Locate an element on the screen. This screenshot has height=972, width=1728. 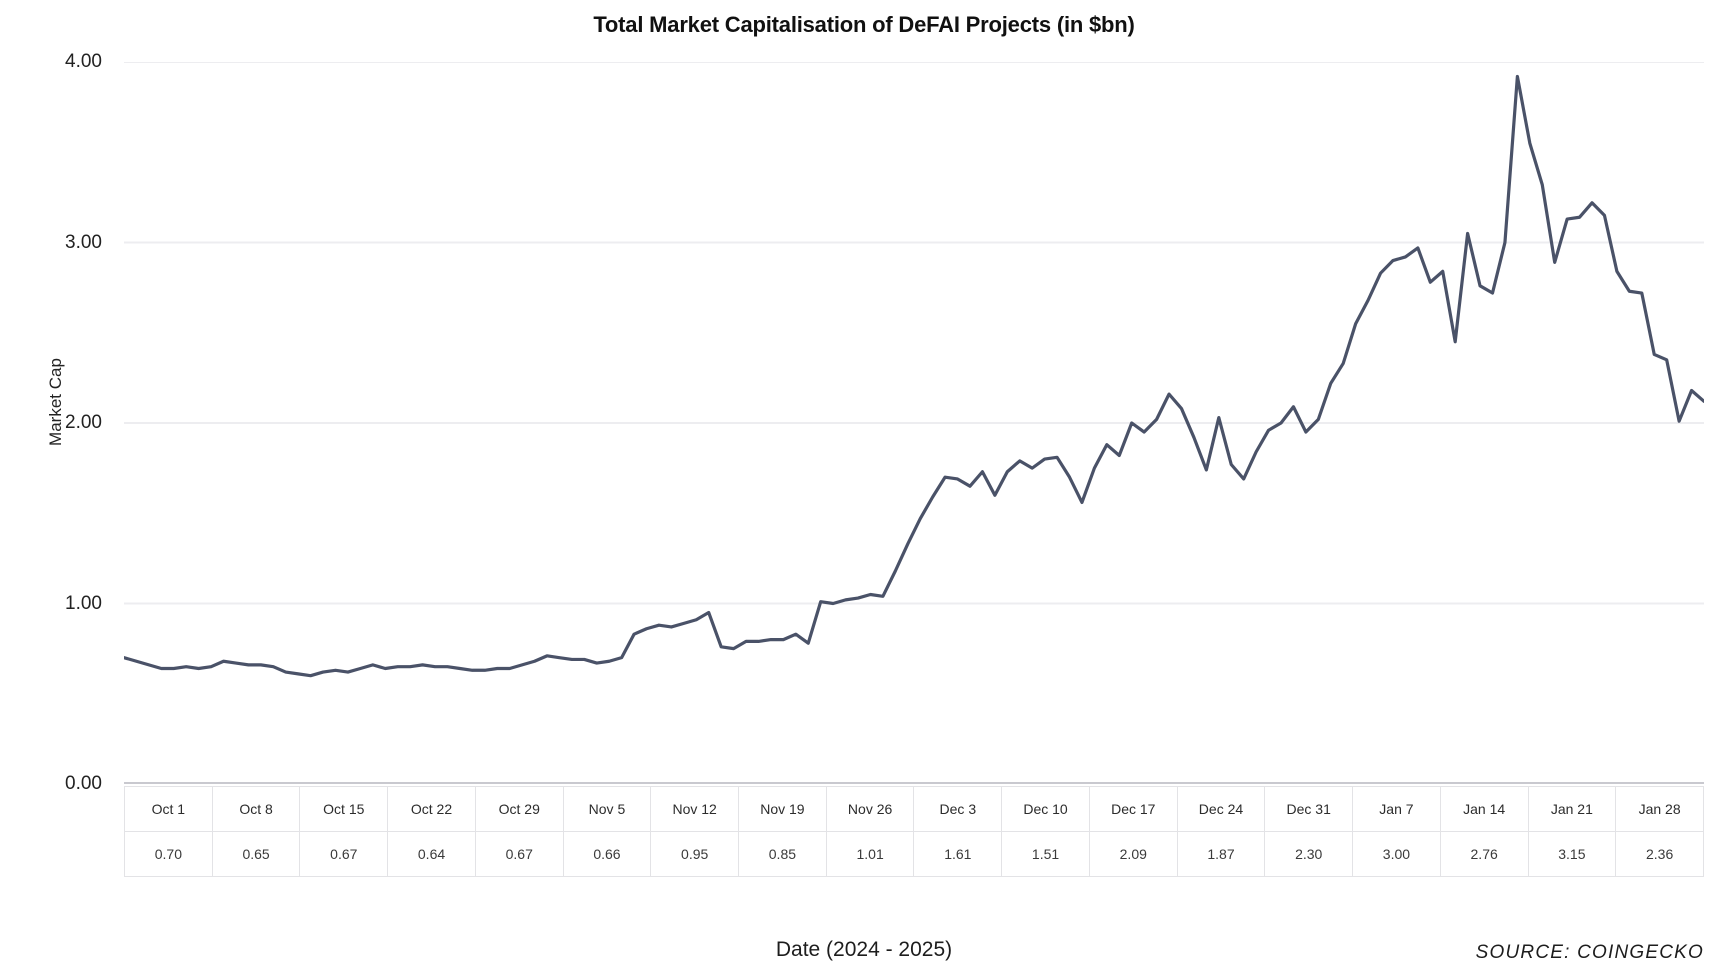
table-cell-date: Jan 21 is located at coordinates (1572, 809).